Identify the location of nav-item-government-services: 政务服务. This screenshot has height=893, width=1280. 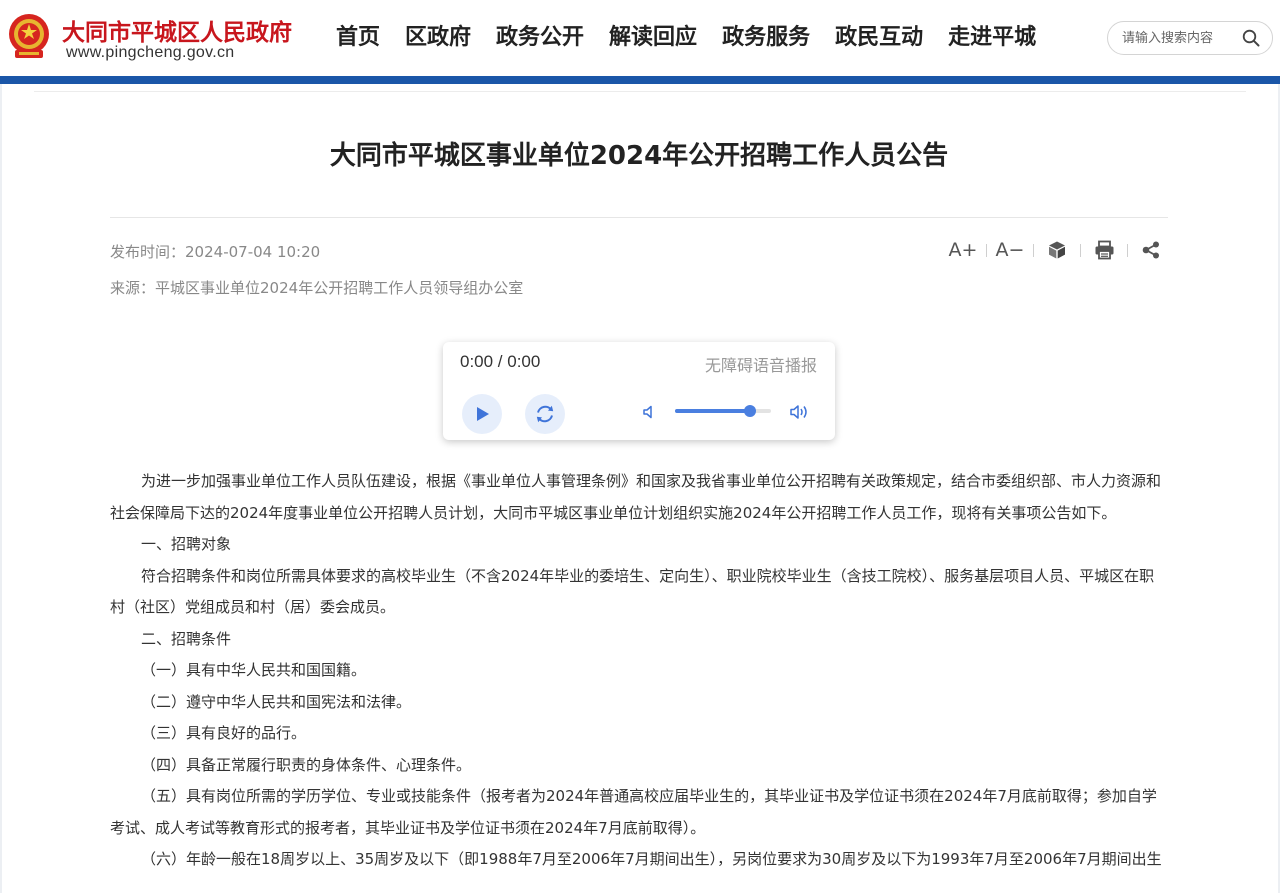
(766, 38).